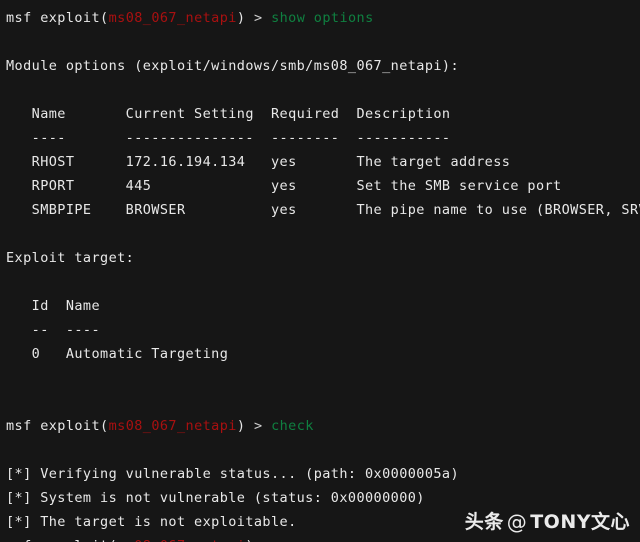 The width and height of the screenshot is (640, 542). I want to click on table-row: 0 Automatic Targeting, so click(117, 354).